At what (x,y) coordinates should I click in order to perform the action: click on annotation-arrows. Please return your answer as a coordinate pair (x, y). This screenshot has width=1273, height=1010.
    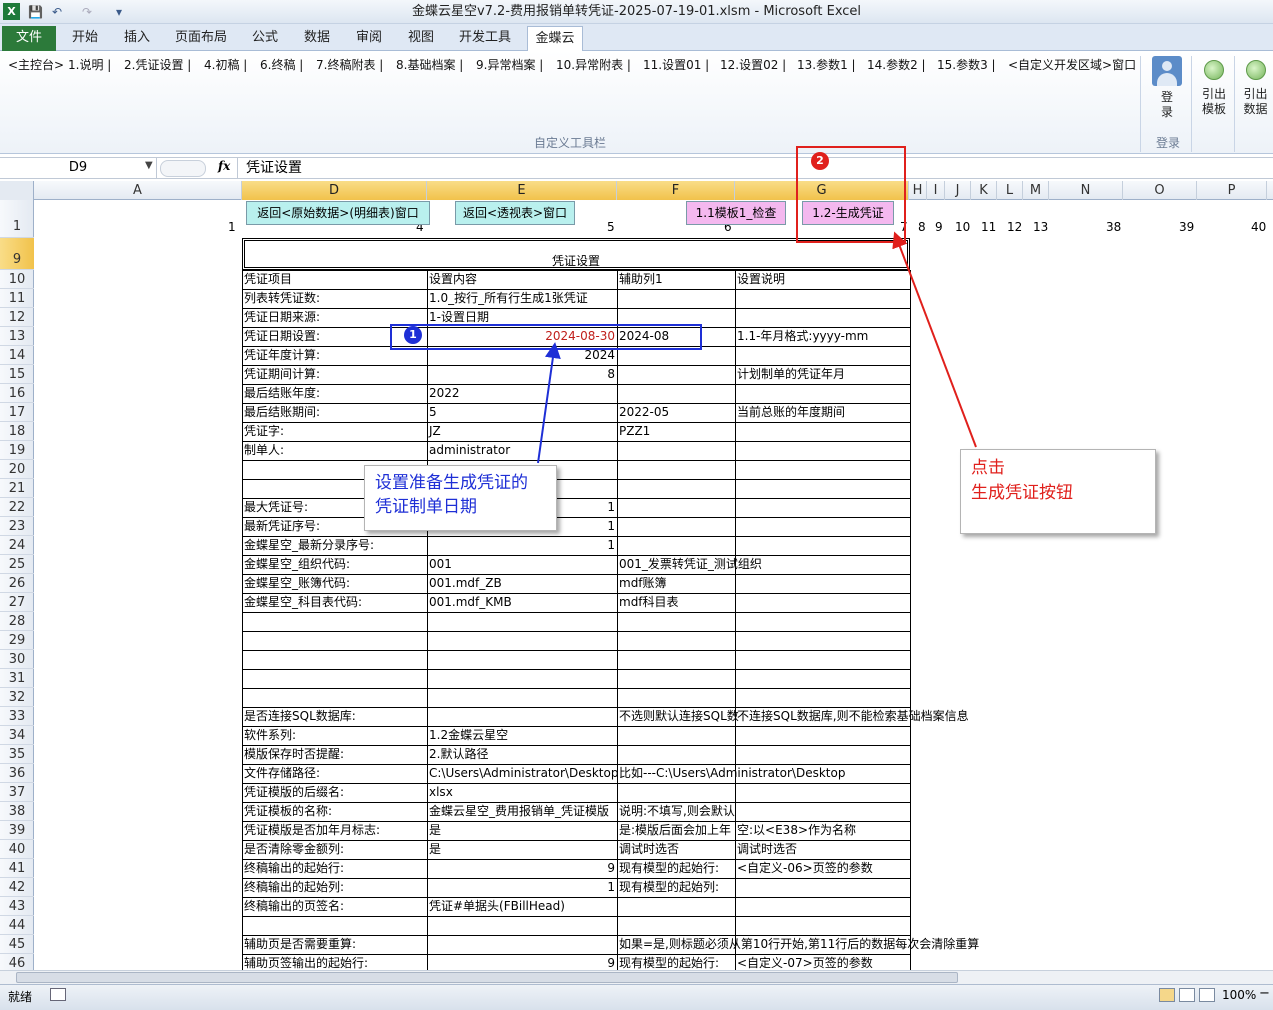
    Looking at the image, I should click on (757, 347).